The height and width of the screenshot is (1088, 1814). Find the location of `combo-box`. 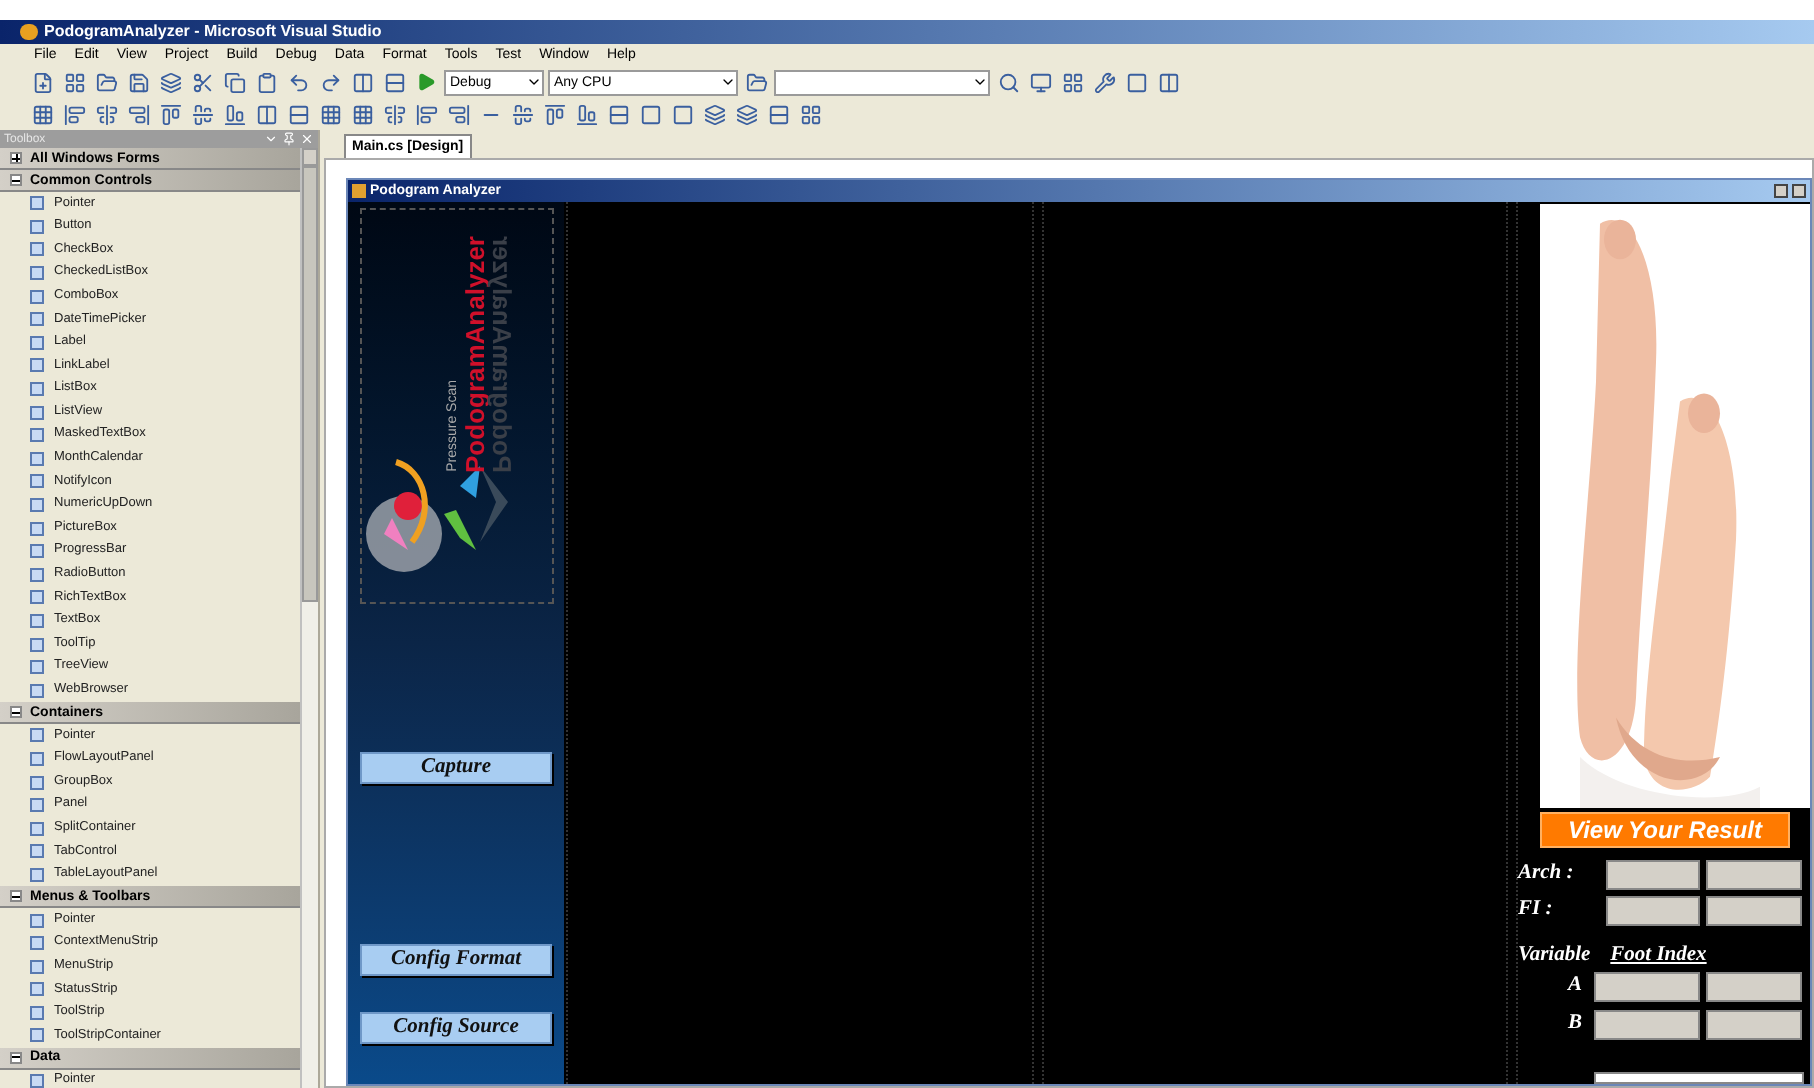

combo-box is located at coordinates (882, 82).